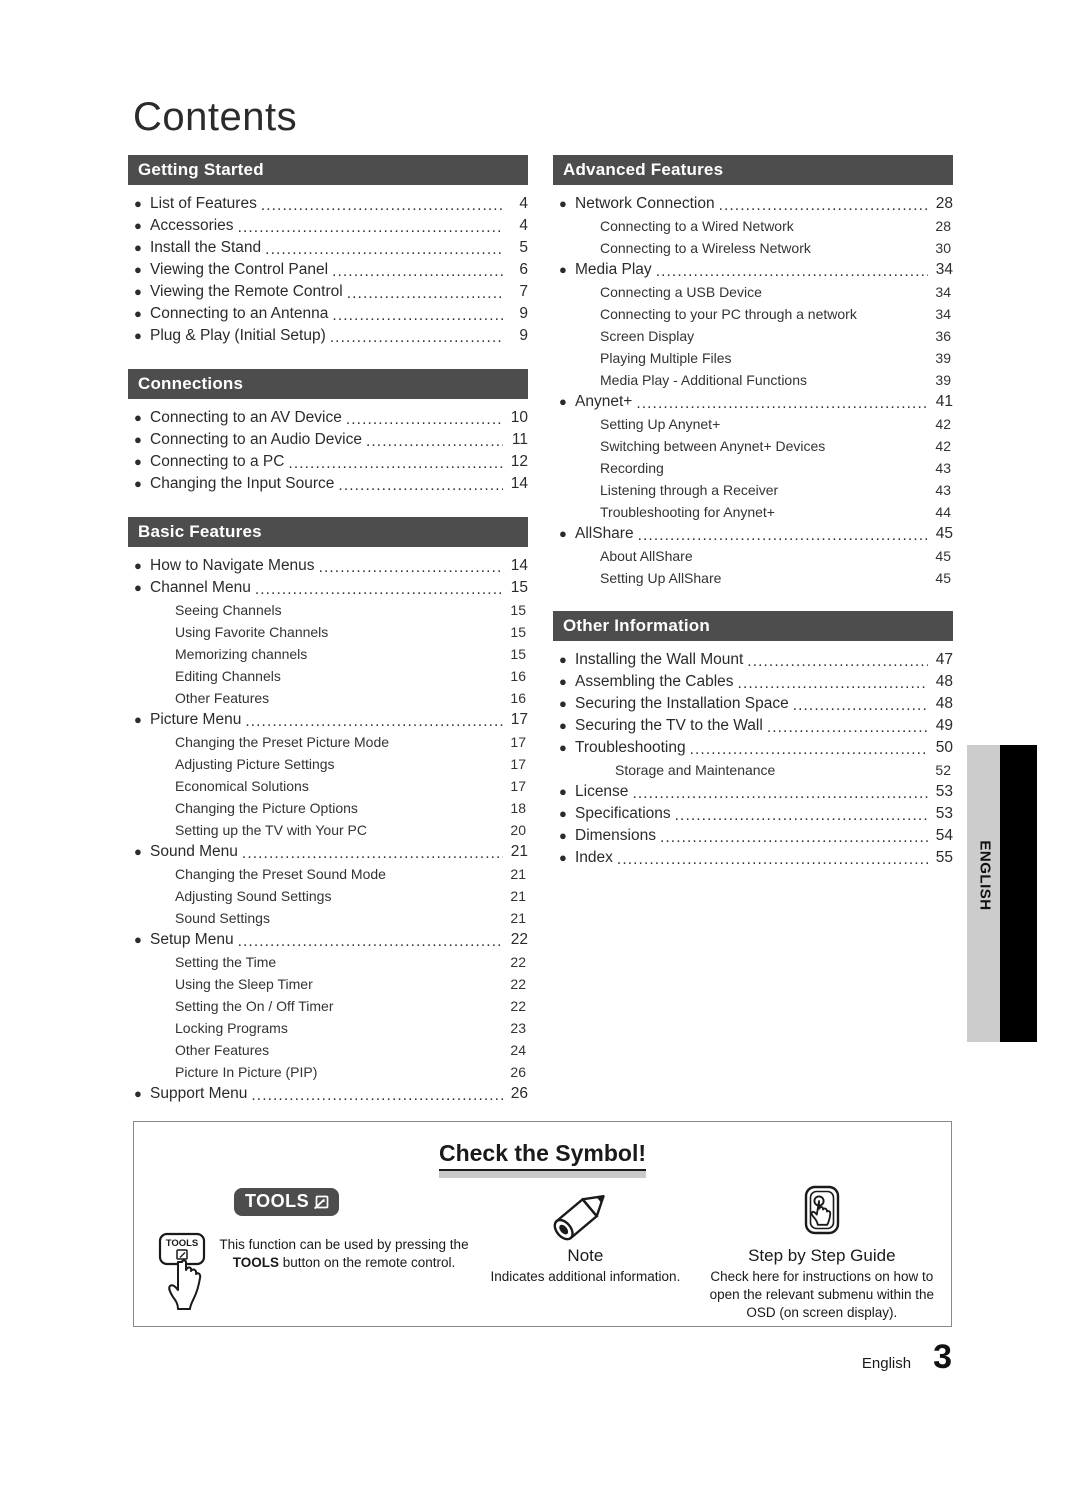 The height and width of the screenshot is (1494, 1080). Describe the element at coordinates (753, 556) in the screenshot. I see `toc-entry: About AllShare 45` at that location.